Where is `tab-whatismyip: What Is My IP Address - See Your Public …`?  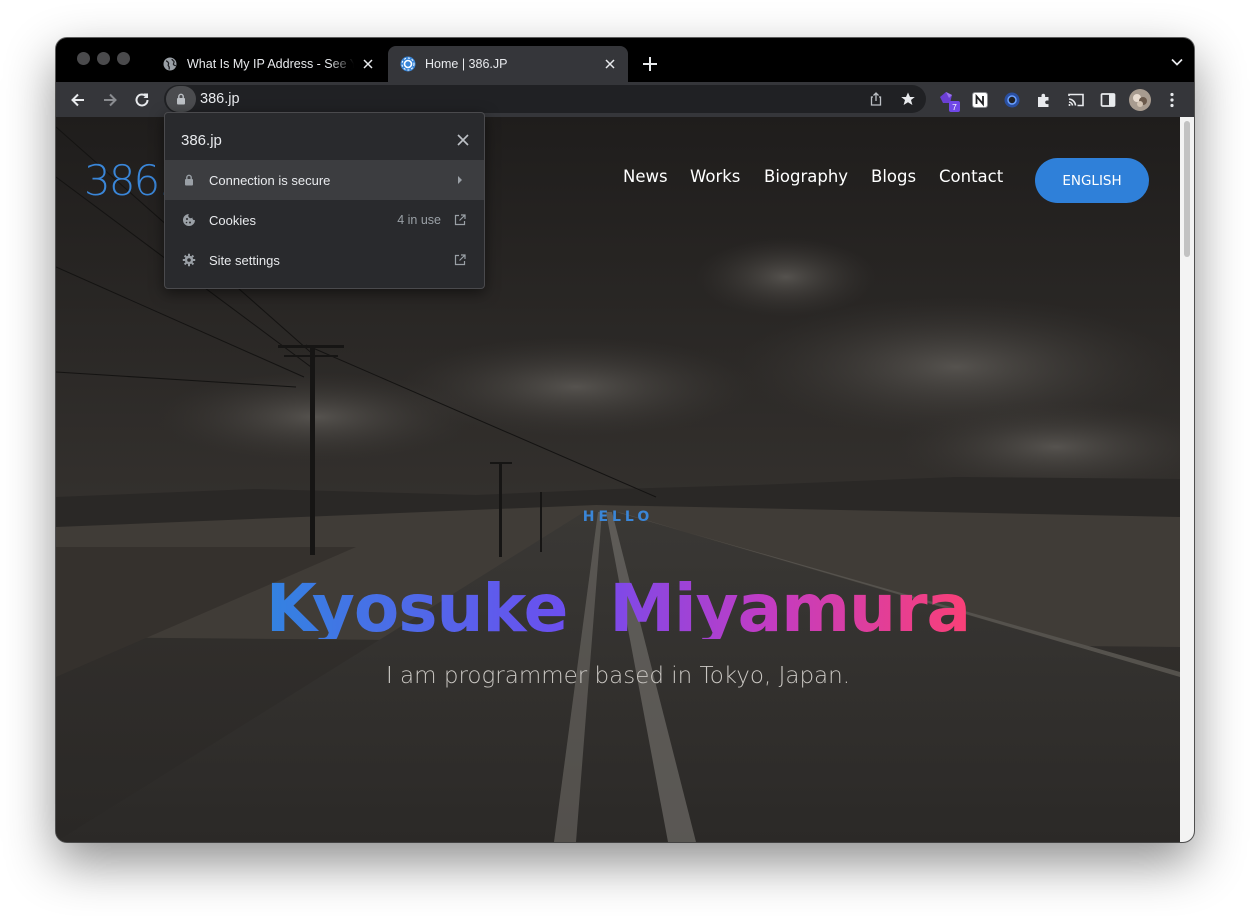 tab-whatismyip: What Is My IP Address - See Your Public … is located at coordinates (268, 64).